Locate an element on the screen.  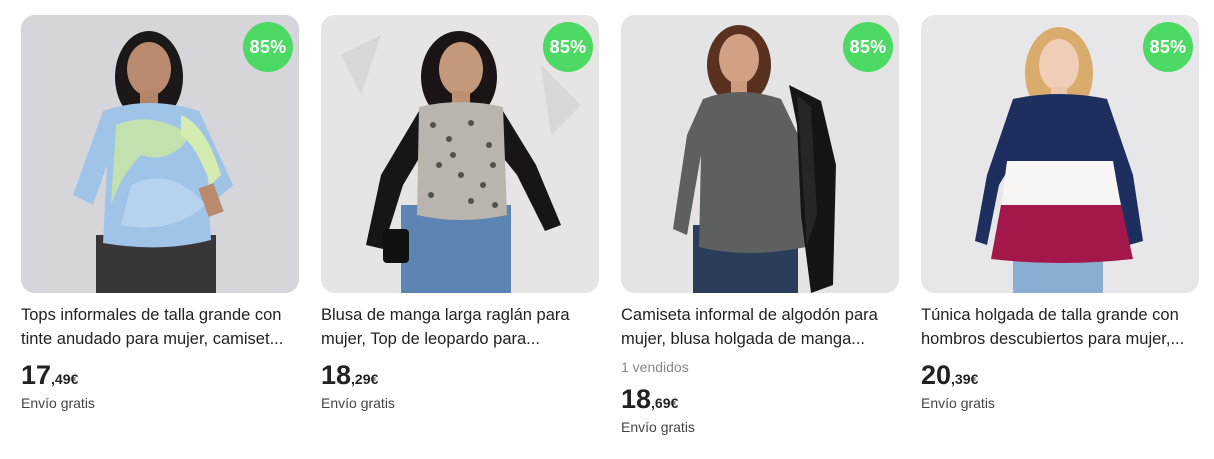
price-integer: 17 is located at coordinates (36, 375).